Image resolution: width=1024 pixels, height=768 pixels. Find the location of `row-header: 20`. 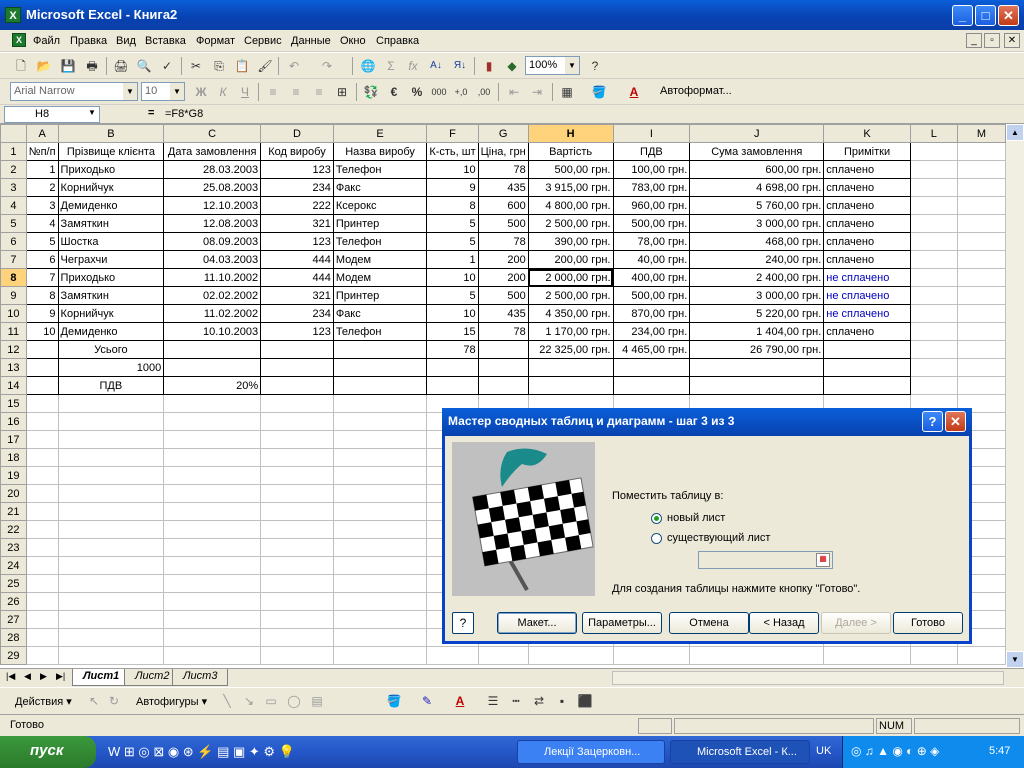

row-header: 20 is located at coordinates (13, 493).